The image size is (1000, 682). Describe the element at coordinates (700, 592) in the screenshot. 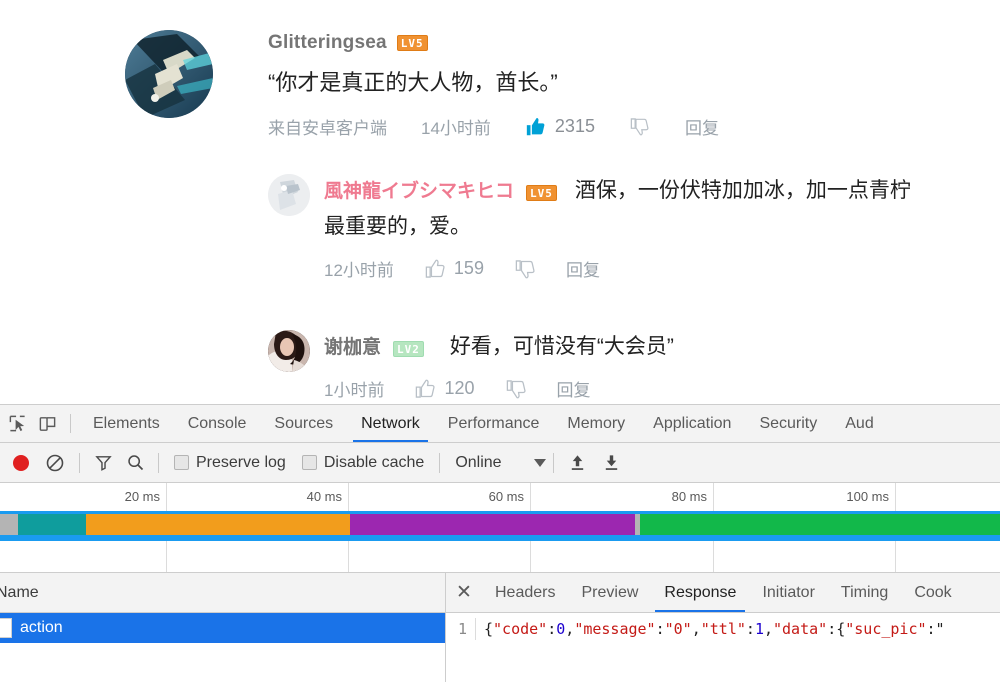

I see `detail-tab-response: Response` at that location.